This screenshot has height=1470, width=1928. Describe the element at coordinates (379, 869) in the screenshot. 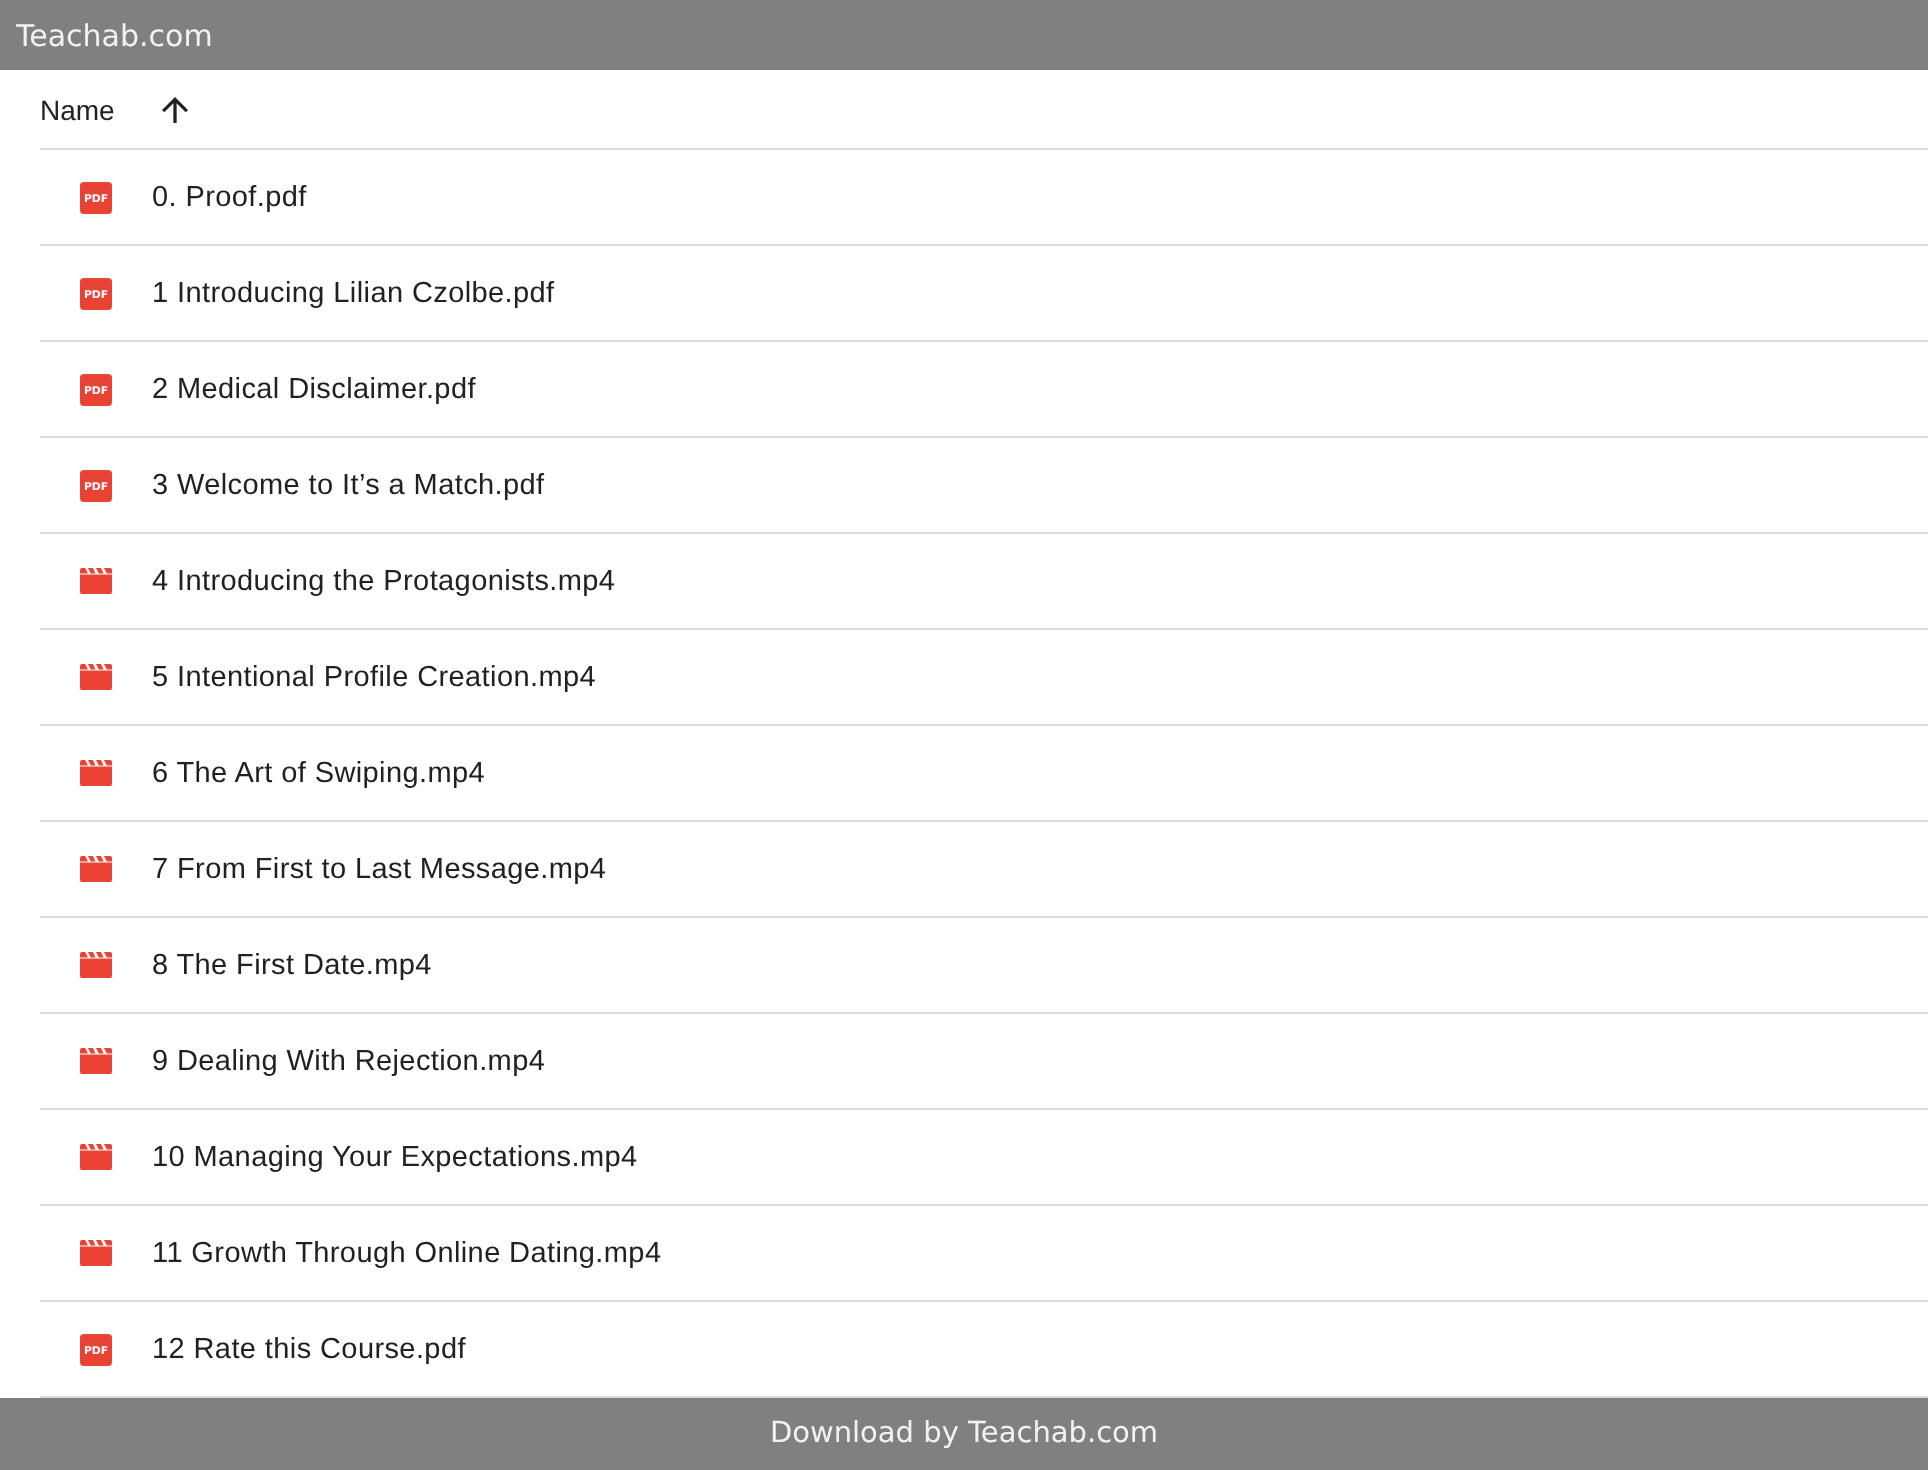

I see `file-name: 7 From First to Last Message.mp4` at that location.